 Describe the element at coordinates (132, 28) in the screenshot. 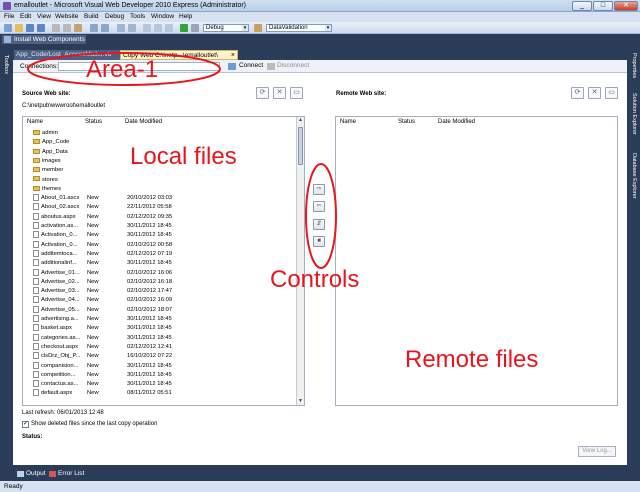

I see `navigate-forward-icon` at that location.